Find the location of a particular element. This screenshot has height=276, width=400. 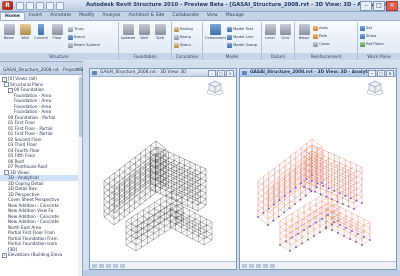

path-reinforcement-icon is located at coordinates (315, 36).